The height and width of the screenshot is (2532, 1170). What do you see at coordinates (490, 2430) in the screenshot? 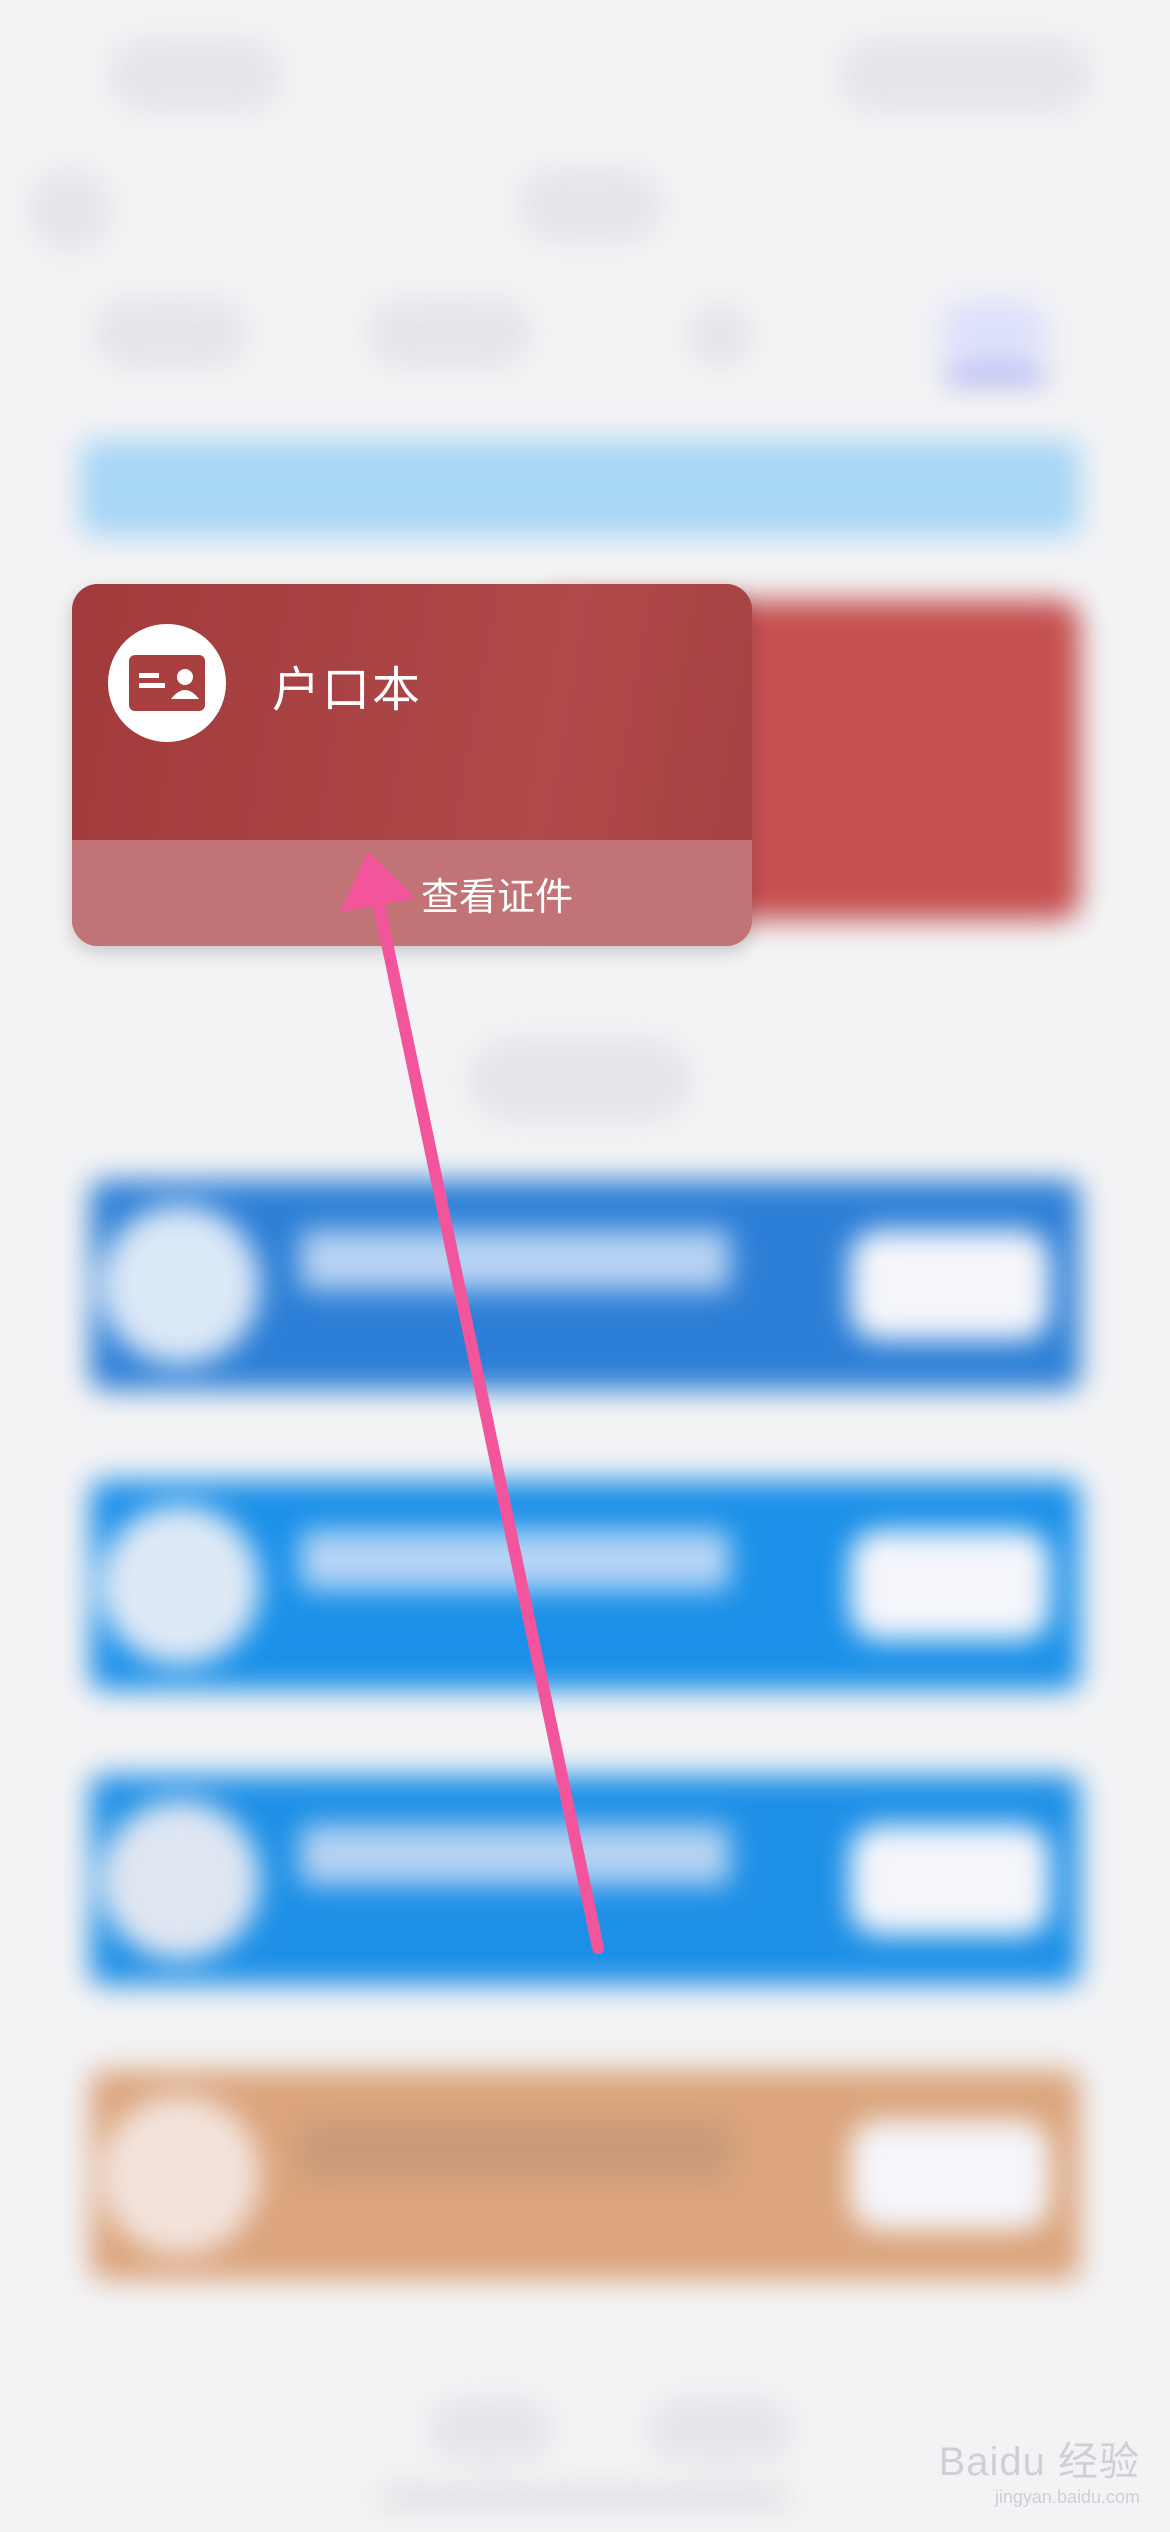
I see `bottom-nav-1-blur` at bounding box center [490, 2430].